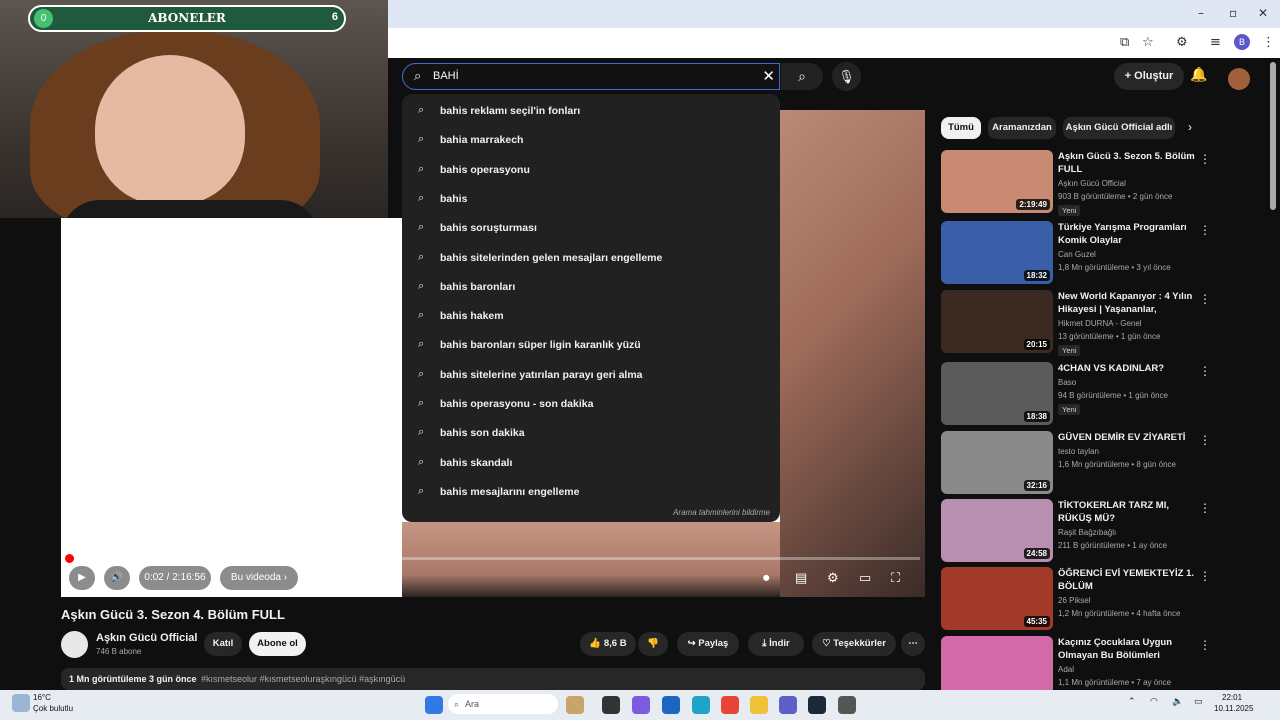 The image size is (1280, 720). Describe the element at coordinates (1132, 702) in the screenshot. I see `tray-chevron-icon: ⌃` at that location.